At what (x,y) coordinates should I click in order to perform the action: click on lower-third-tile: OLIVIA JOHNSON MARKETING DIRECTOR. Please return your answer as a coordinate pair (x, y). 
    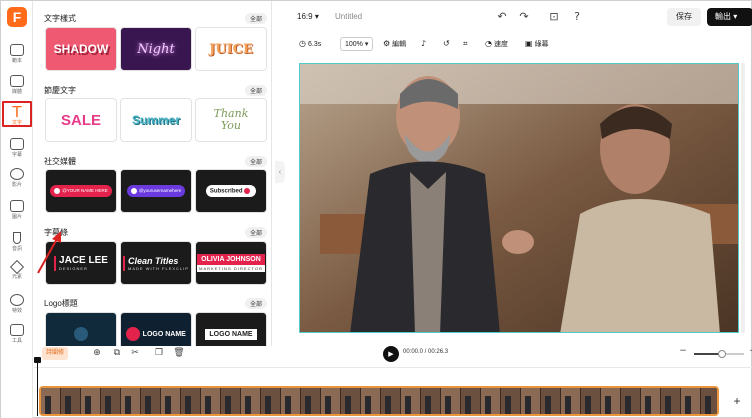
    Looking at the image, I should click on (231, 263).